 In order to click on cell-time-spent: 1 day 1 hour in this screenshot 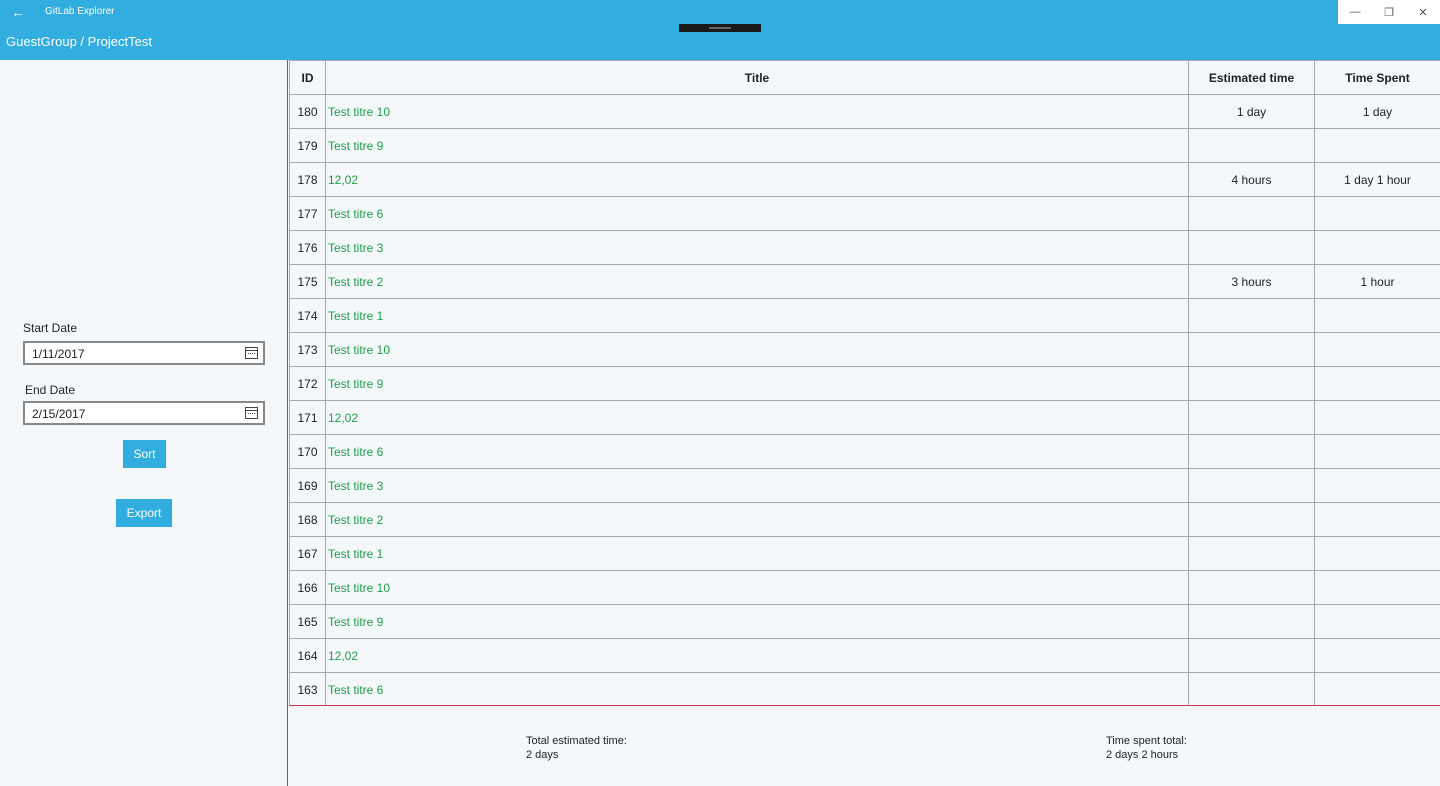, I will do `click(1377, 179)`.